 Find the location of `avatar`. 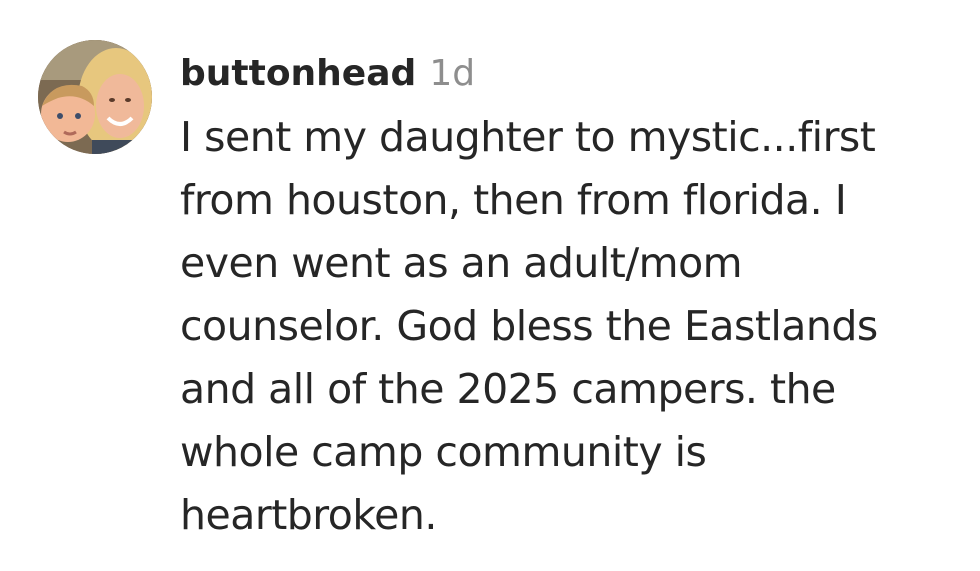

avatar is located at coordinates (95, 97).